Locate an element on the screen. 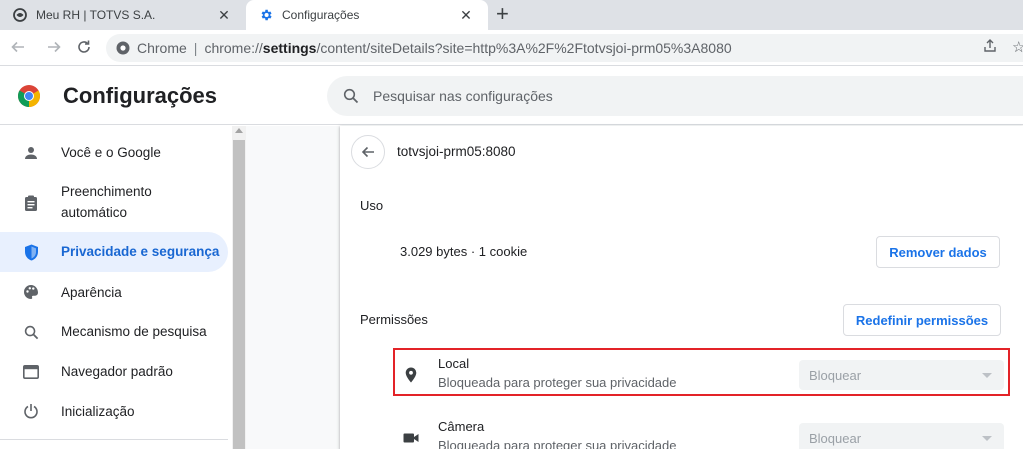 The image size is (1023, 449). sidebar-item-aparencia: Aparência is located at coordinates (114, 293).